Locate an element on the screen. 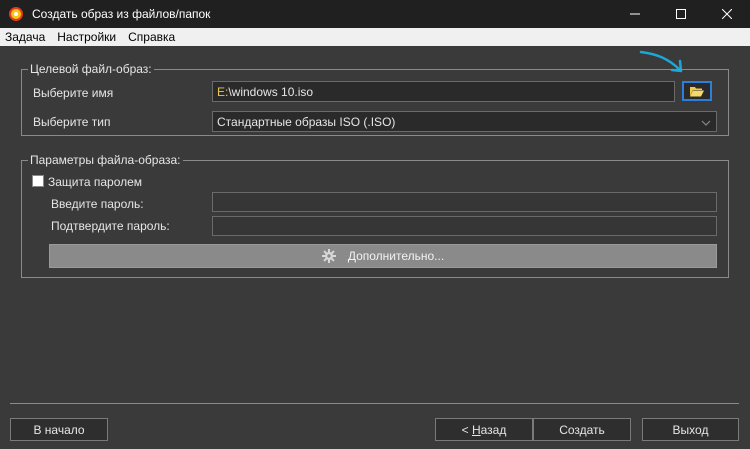 This screenshot has height=449, width=750. minimize-button is located at coordinates (635, 14).